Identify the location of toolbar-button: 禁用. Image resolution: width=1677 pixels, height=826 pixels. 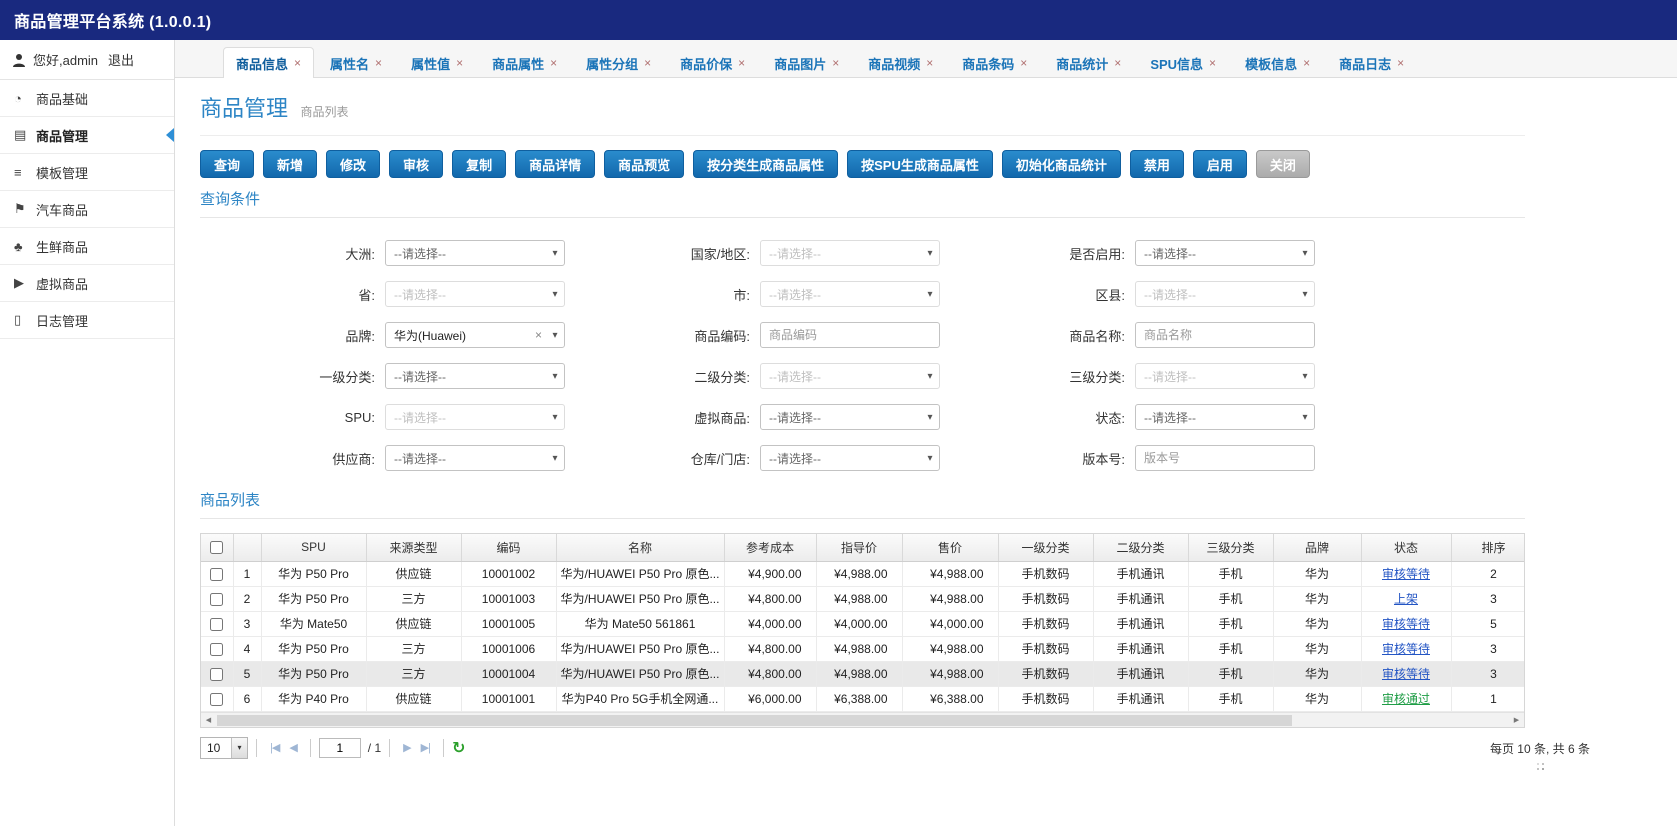
(1156, 164).